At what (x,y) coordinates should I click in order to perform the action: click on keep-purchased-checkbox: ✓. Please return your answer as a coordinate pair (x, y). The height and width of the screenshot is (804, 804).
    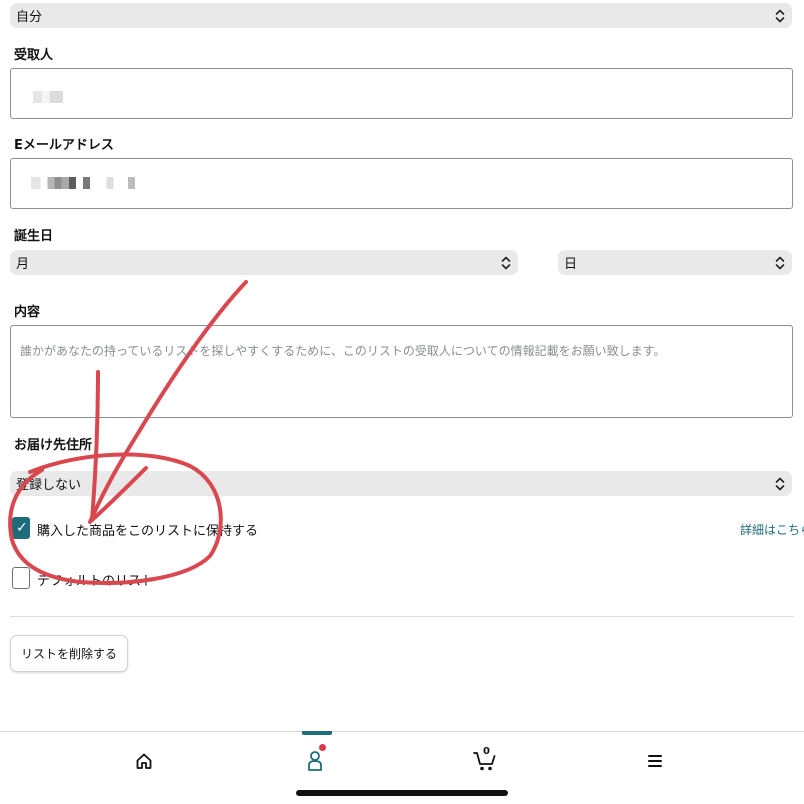
    Looking at the image, I should click on (21, 528).